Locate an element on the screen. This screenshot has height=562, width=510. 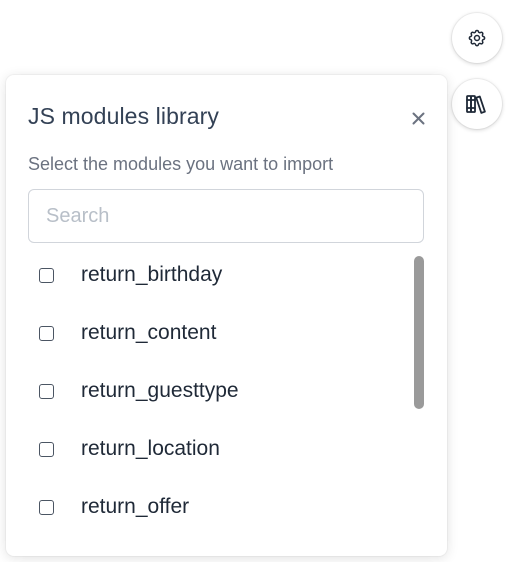
list-item: return_content is located at coordinates (122, 333).